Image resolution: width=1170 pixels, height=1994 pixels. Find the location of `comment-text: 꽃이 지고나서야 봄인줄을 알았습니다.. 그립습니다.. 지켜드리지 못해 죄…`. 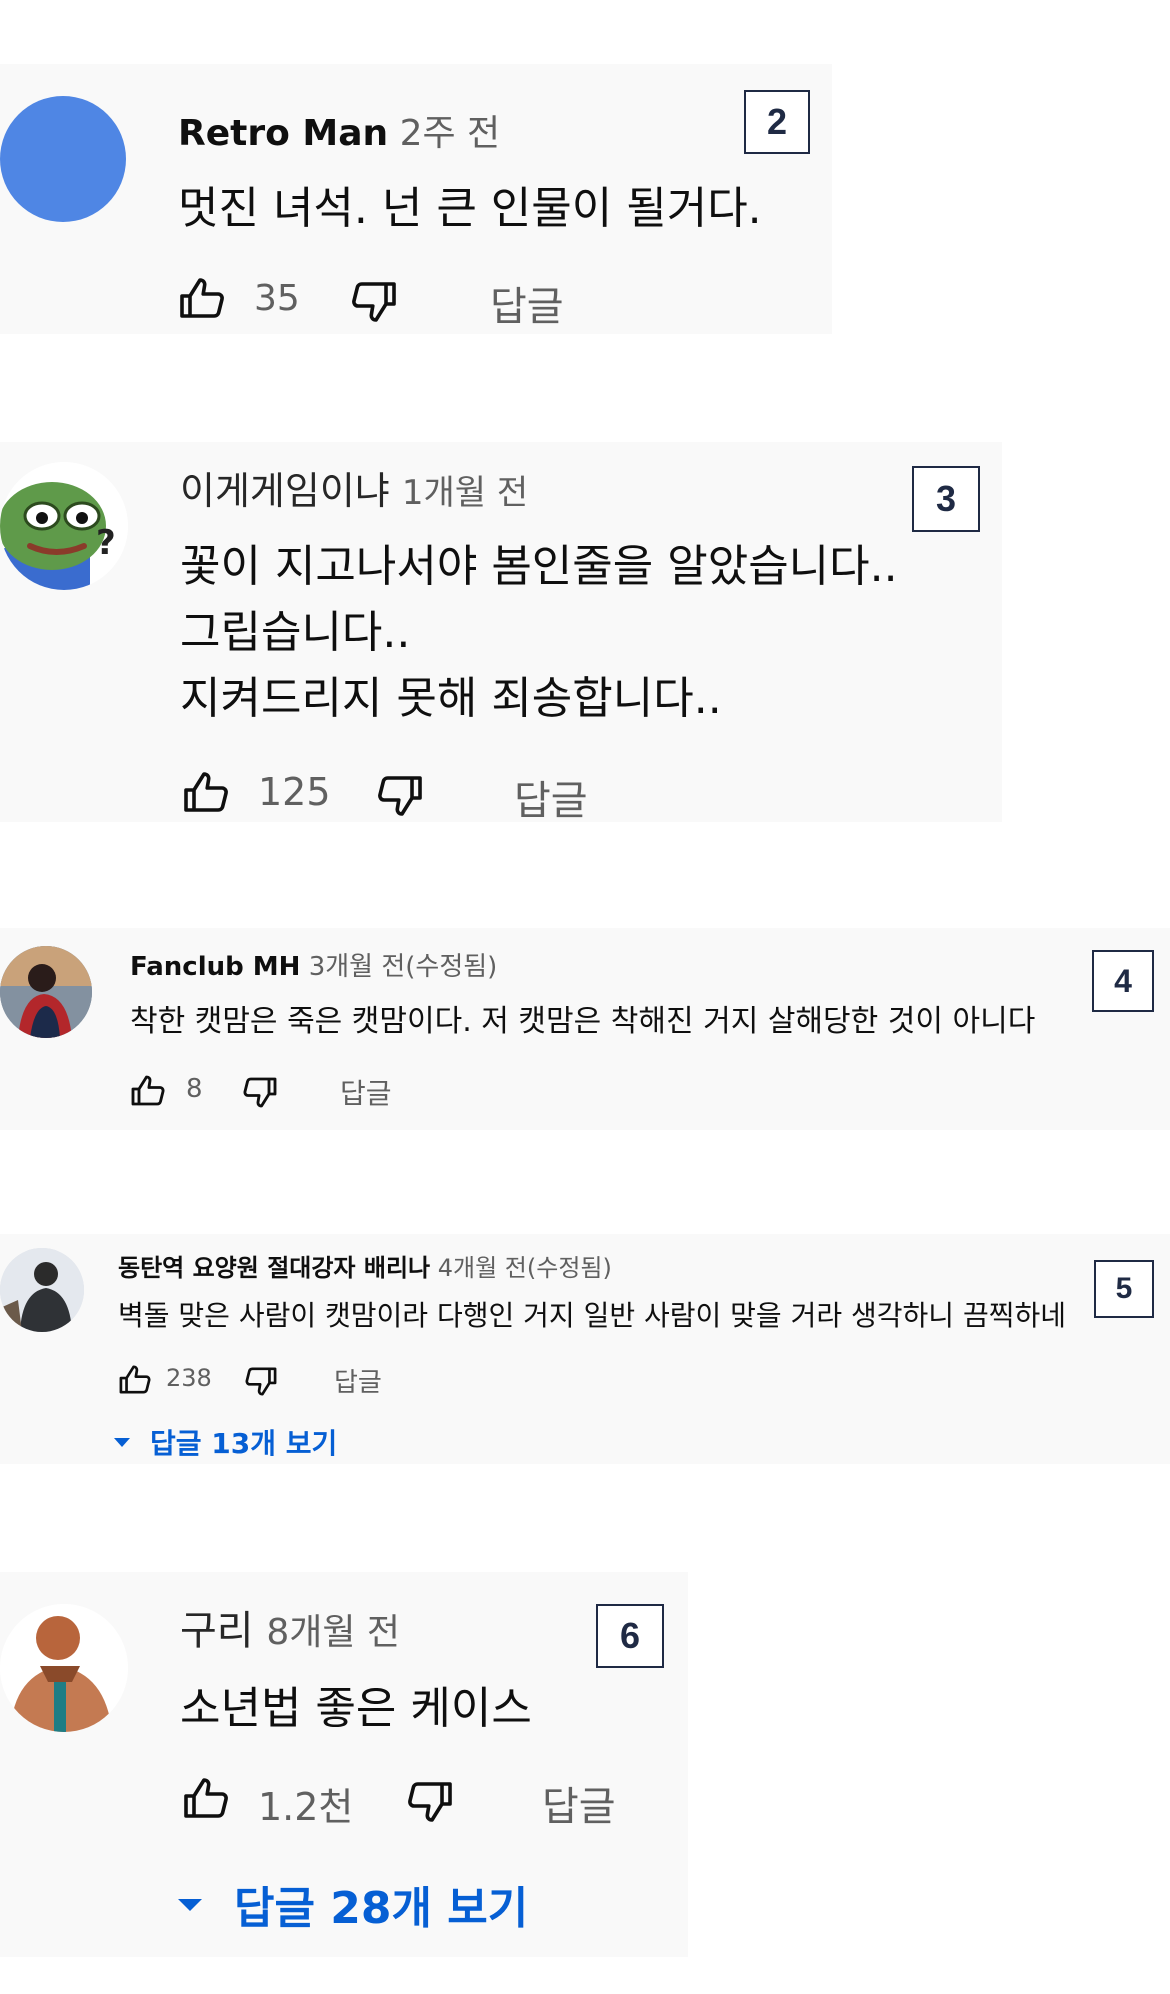

comment-text: 꽃이 지고나서야 봄인줄을 알았습니다.. 그립습니다.. 지켜드리지 못해 죄… is located at coordinates (539, 633).